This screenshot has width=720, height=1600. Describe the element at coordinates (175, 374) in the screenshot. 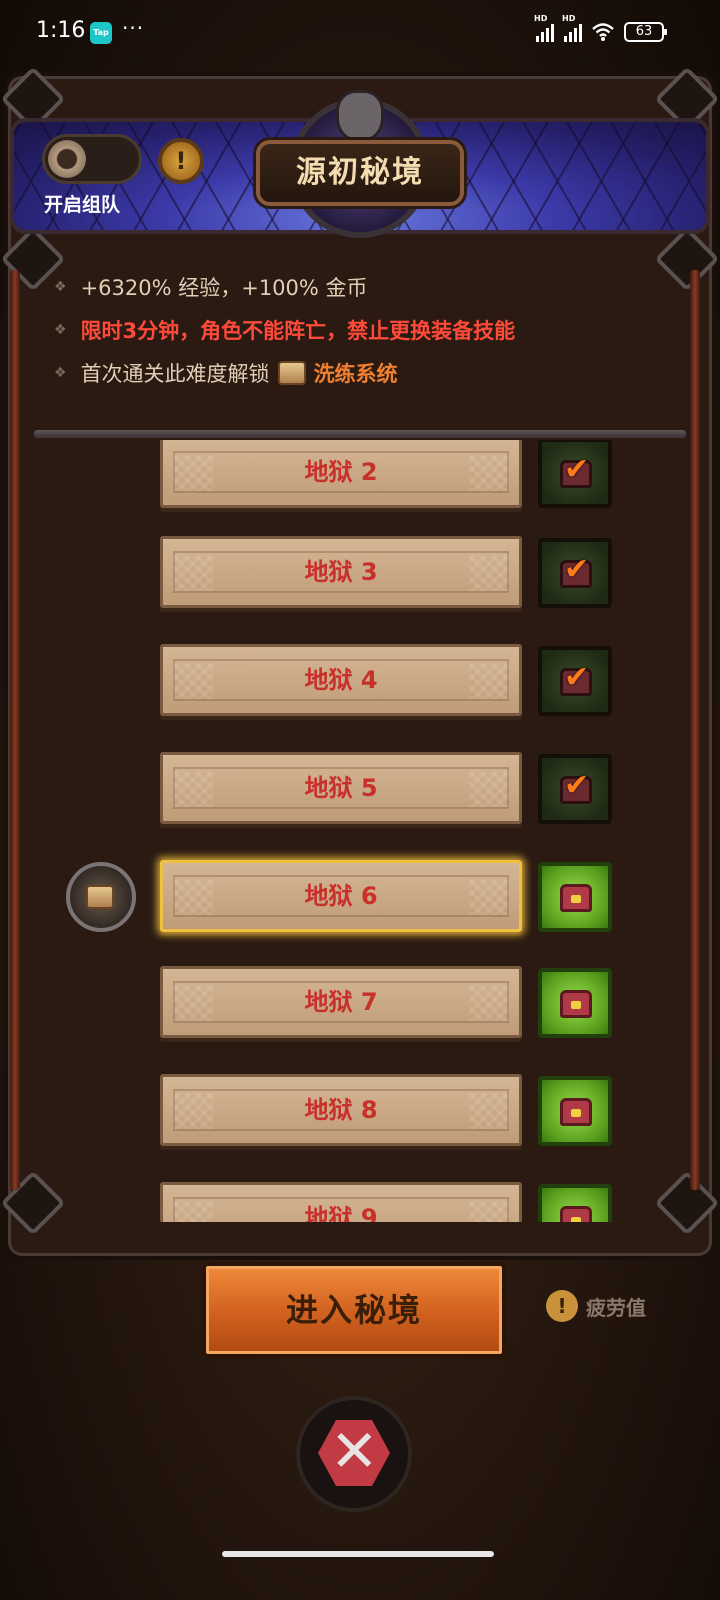

I see `unlock-prefix: 首次通关此难度解锁` at that location.